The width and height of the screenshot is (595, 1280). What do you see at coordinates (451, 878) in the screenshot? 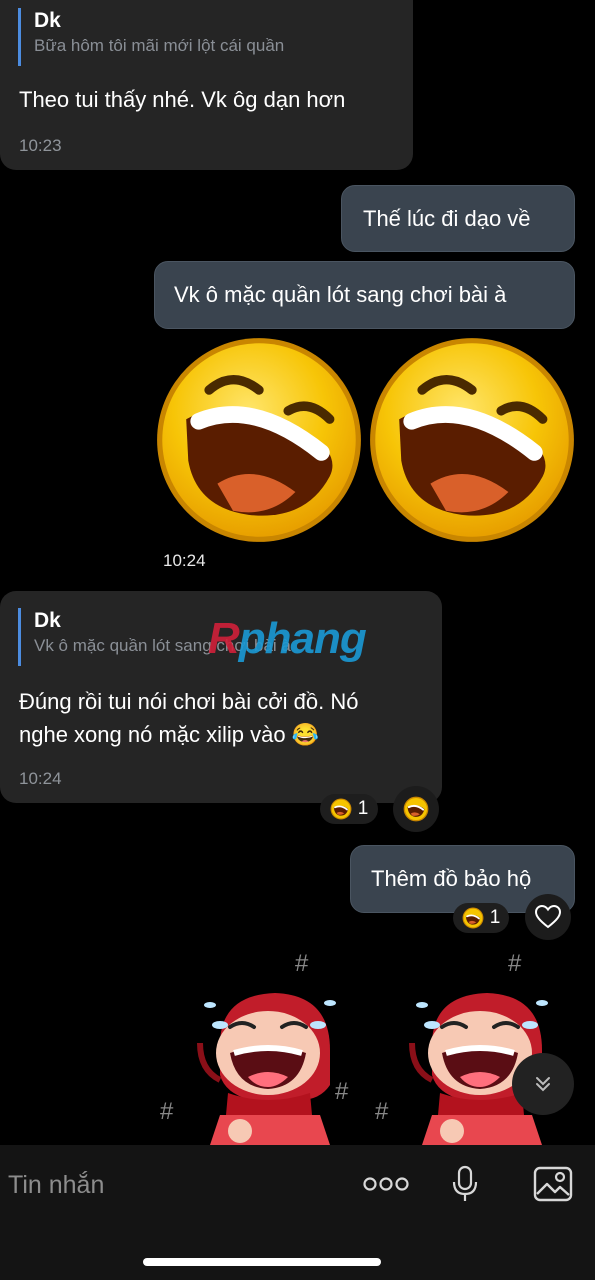
I see `message-text: Thêm đồ bảo hộ` at bounding box center [451, 878].